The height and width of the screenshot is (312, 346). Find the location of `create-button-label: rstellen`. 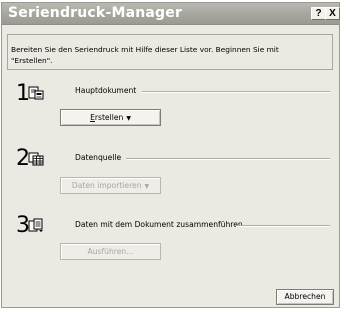

create-button-label: rstellen is located at coordinates (109, 117).